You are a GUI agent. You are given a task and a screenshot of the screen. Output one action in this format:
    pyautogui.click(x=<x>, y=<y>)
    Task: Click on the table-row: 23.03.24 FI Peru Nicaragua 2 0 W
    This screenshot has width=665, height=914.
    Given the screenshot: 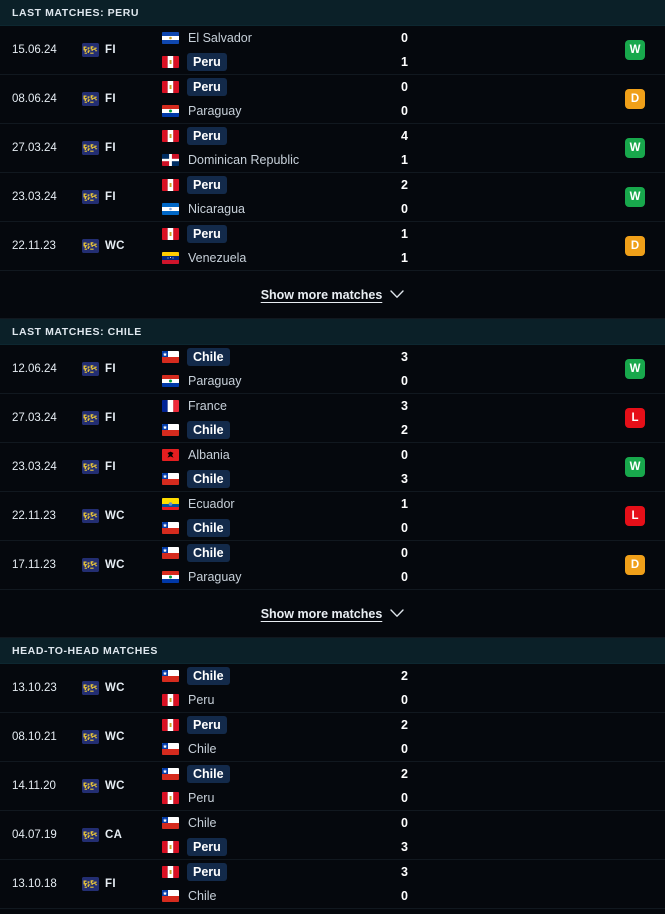 What is the action you would take?
    pyautogui.click(x=332, y=197)
    